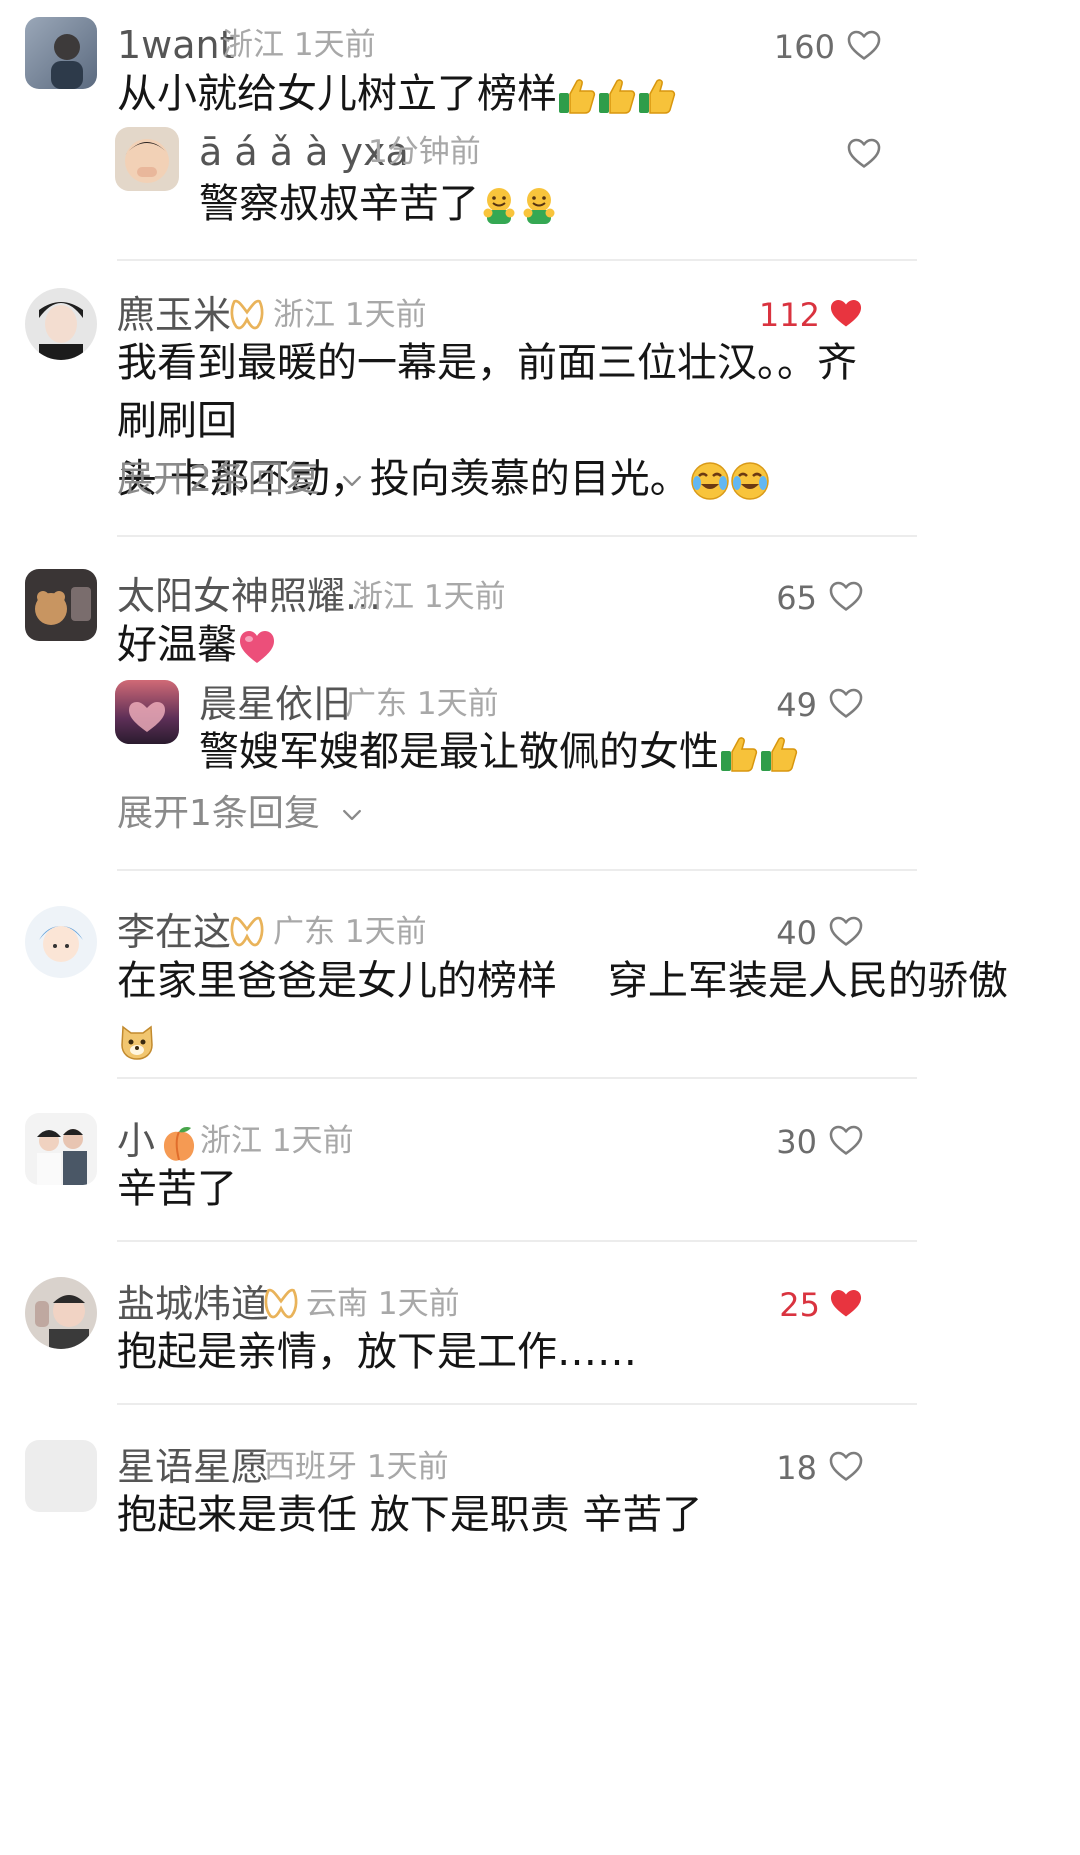 The image size is (1080, 1855). What do you see at coordinates (137, 1041) in the screenshot?
I see `doge-emoji` at bounding box center [137, 1041].